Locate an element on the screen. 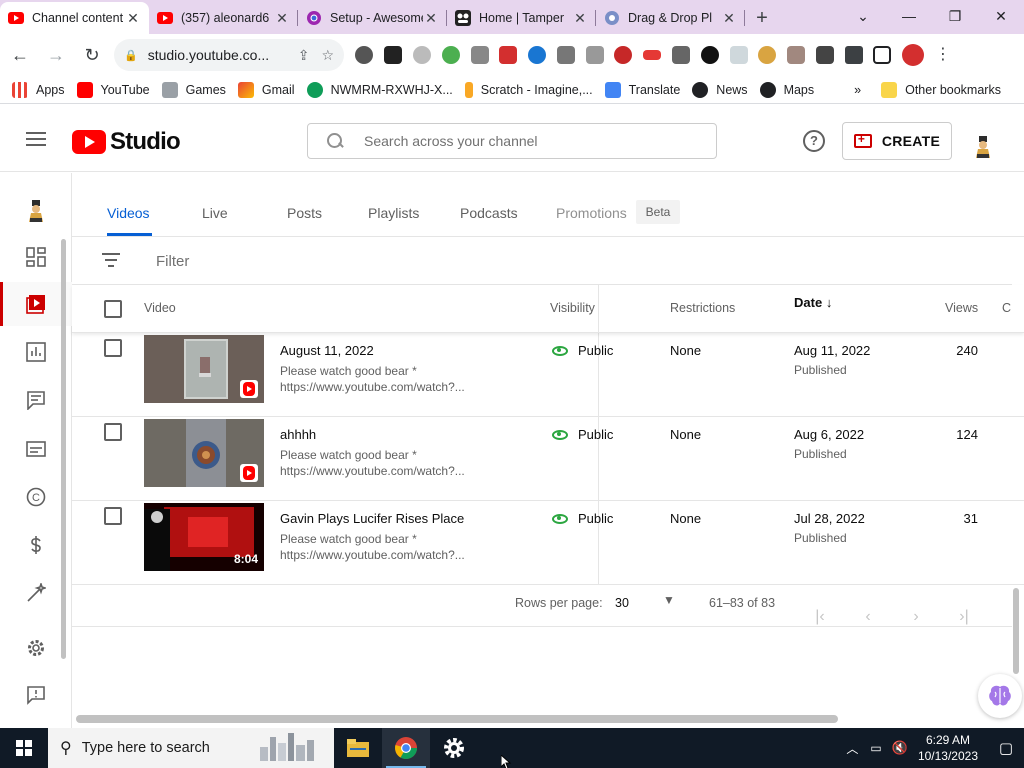 Image resolution: width=1024 pixels, height=768 pixels. address-bar: 🔒 studio.youtube.co... ⇪ ☆ is located at coordinates (229, 55).